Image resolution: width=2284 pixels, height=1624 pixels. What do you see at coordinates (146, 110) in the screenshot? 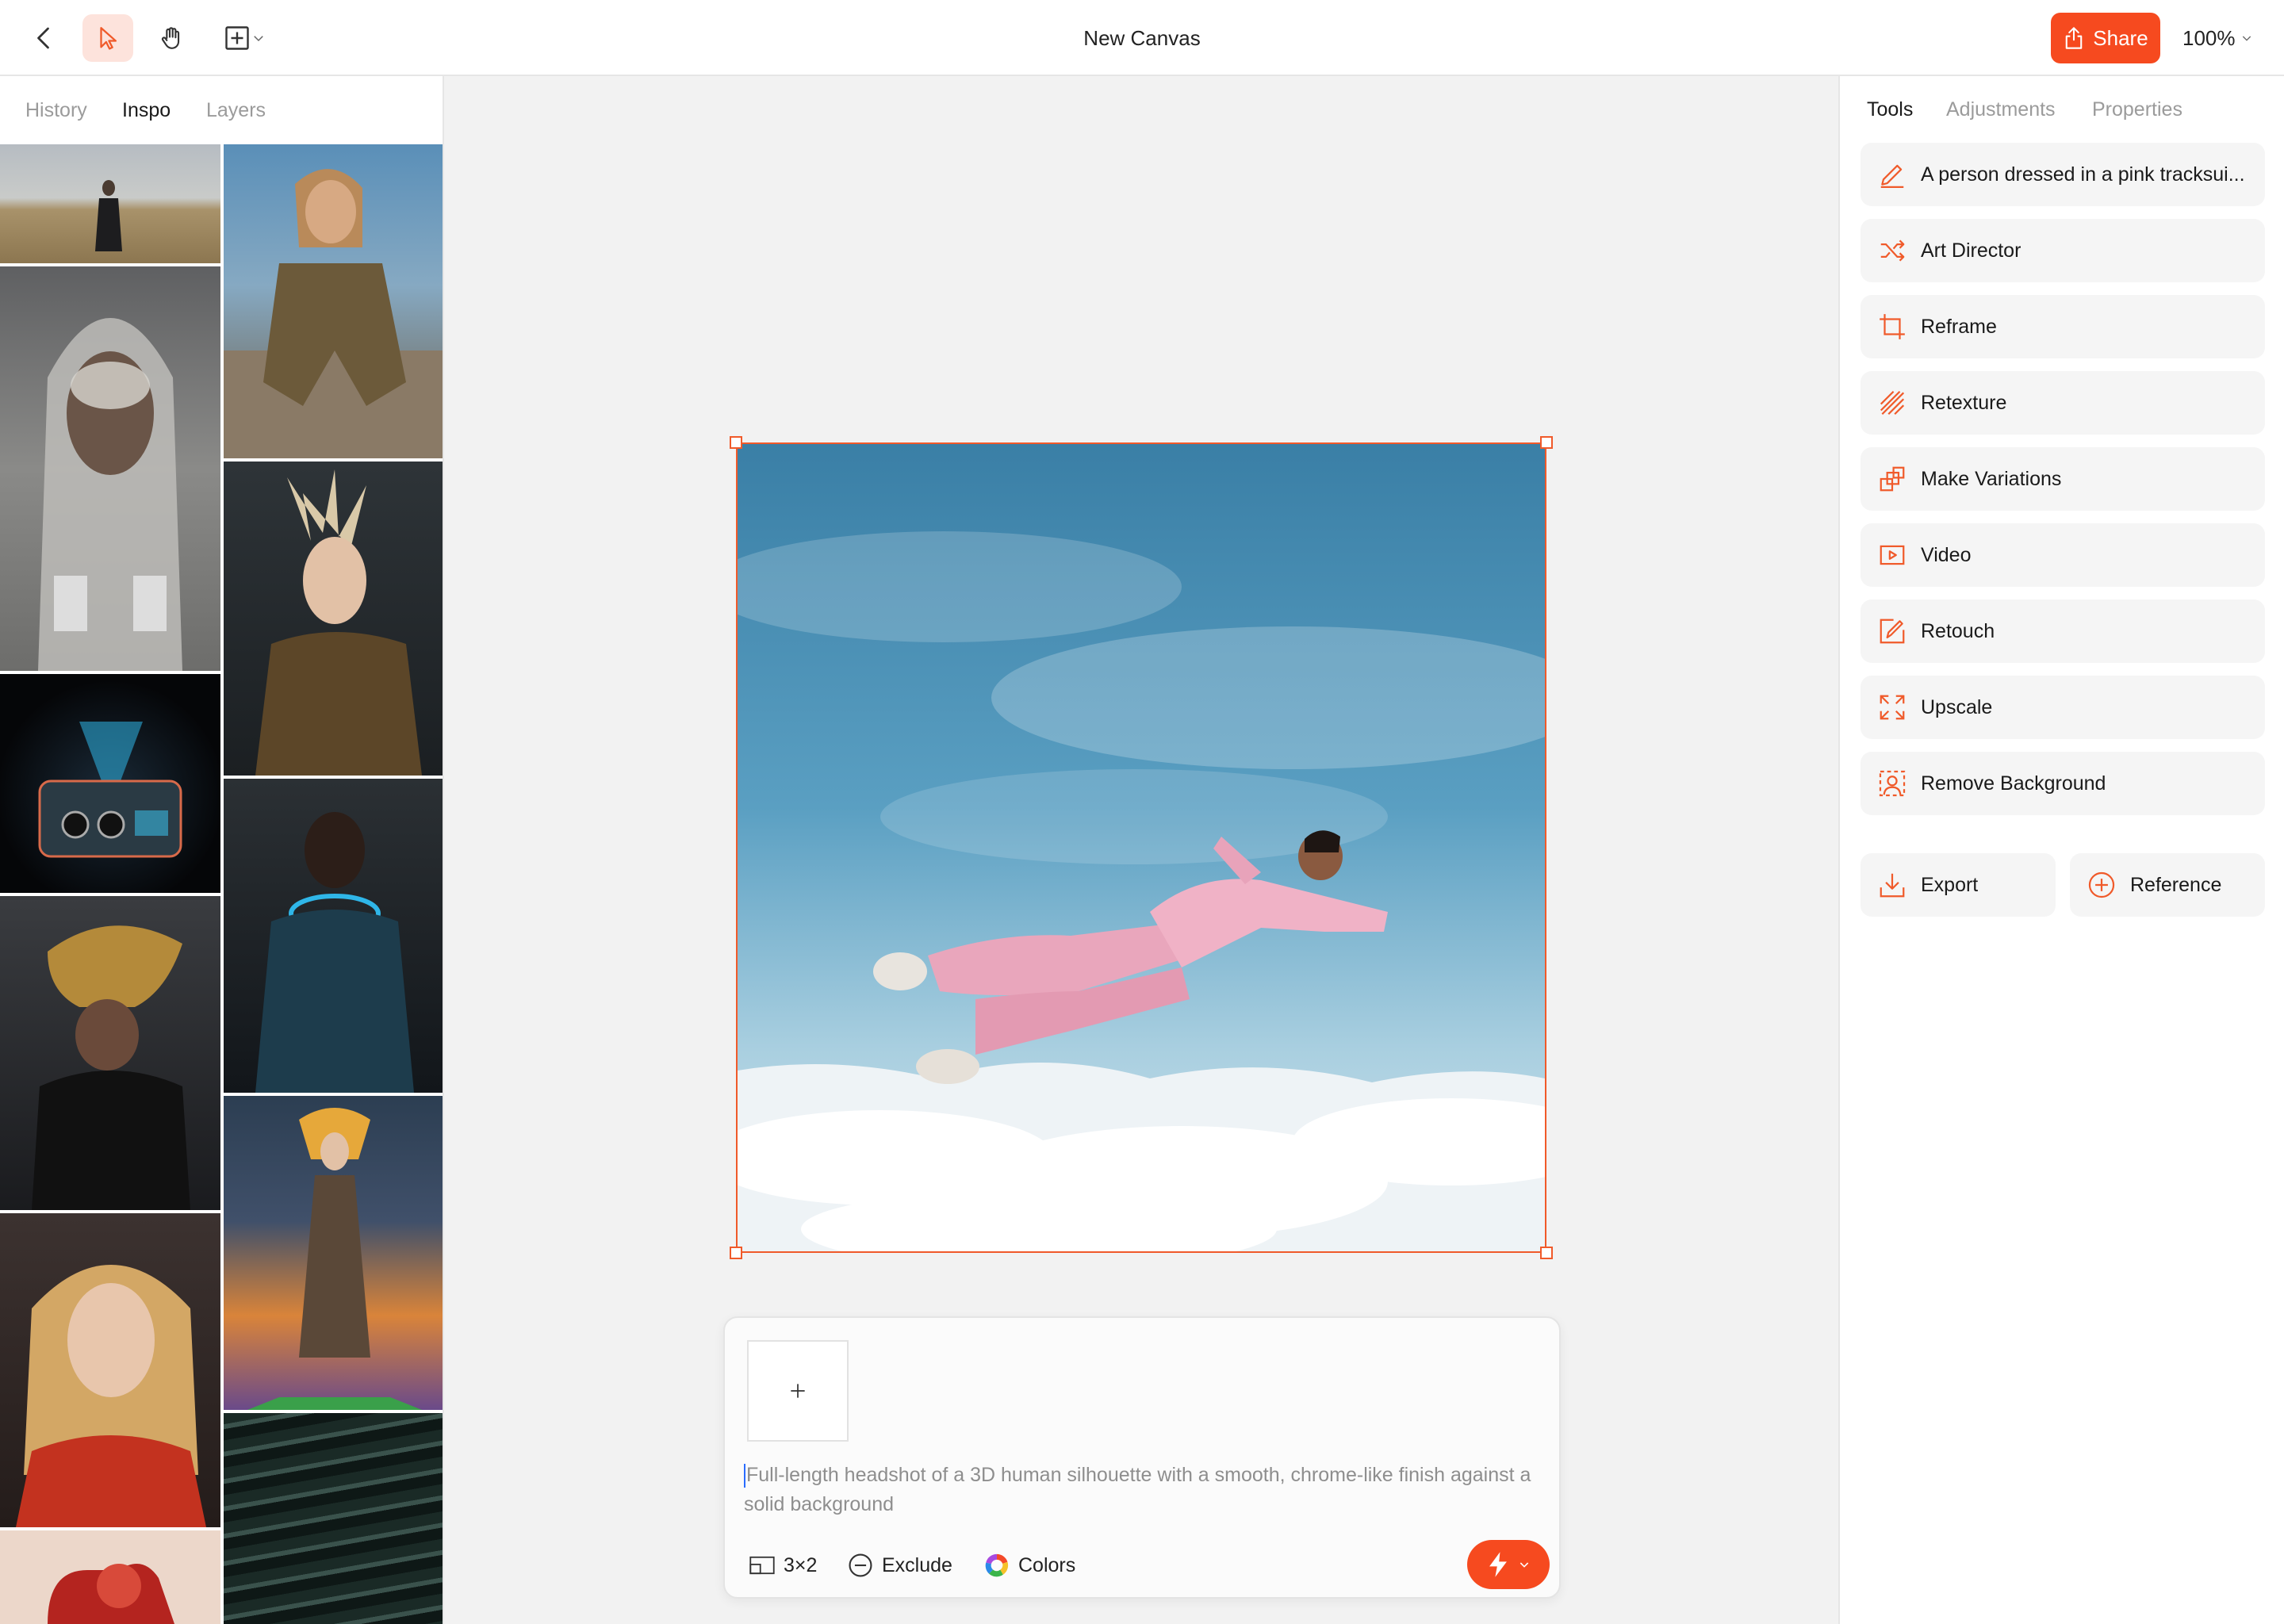
I see `tab-inspo: Inspo` at bounding box center [146, 110].